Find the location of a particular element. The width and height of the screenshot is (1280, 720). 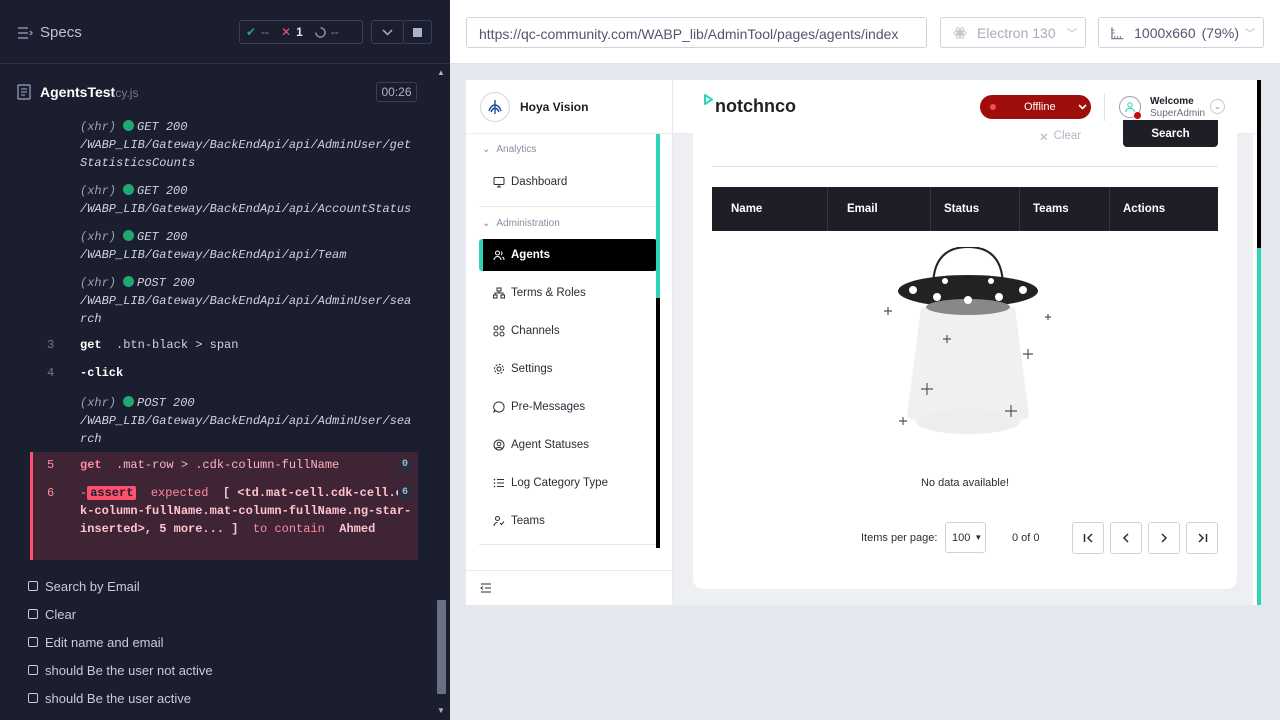

dropdown-arrow-icon: ▼ is located at coordinates (978, 537).